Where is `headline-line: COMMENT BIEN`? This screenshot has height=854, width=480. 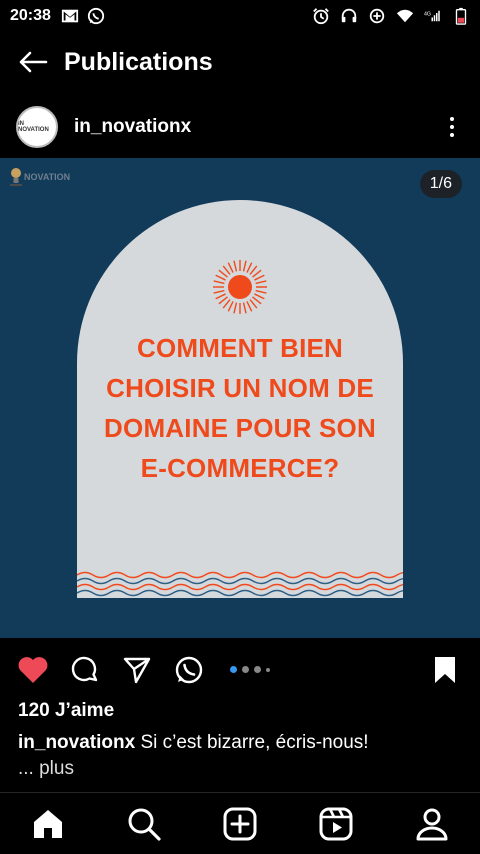 headline-line: COMMENT BIEN is located at coordinates (240, 348).